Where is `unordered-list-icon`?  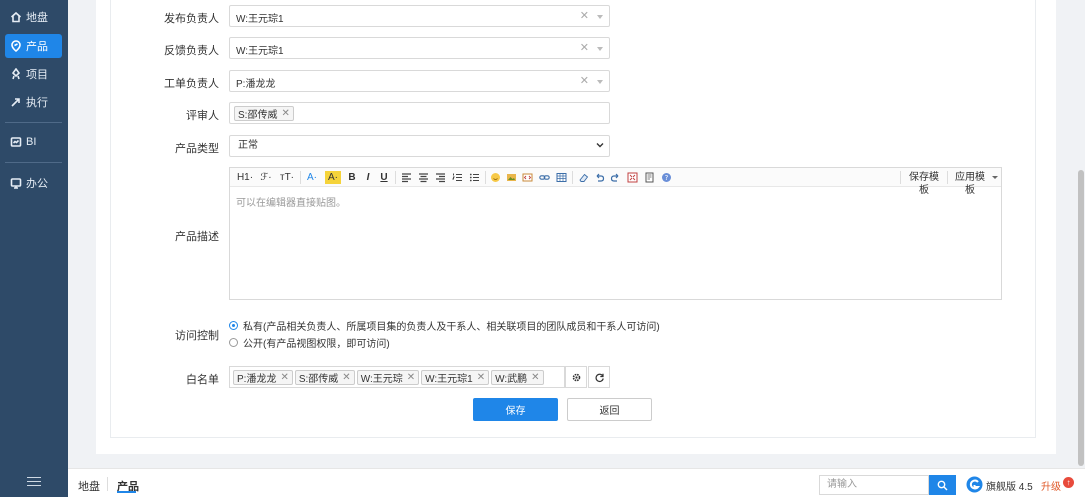 unordered-list-icon is located at coordinates (474, 177).